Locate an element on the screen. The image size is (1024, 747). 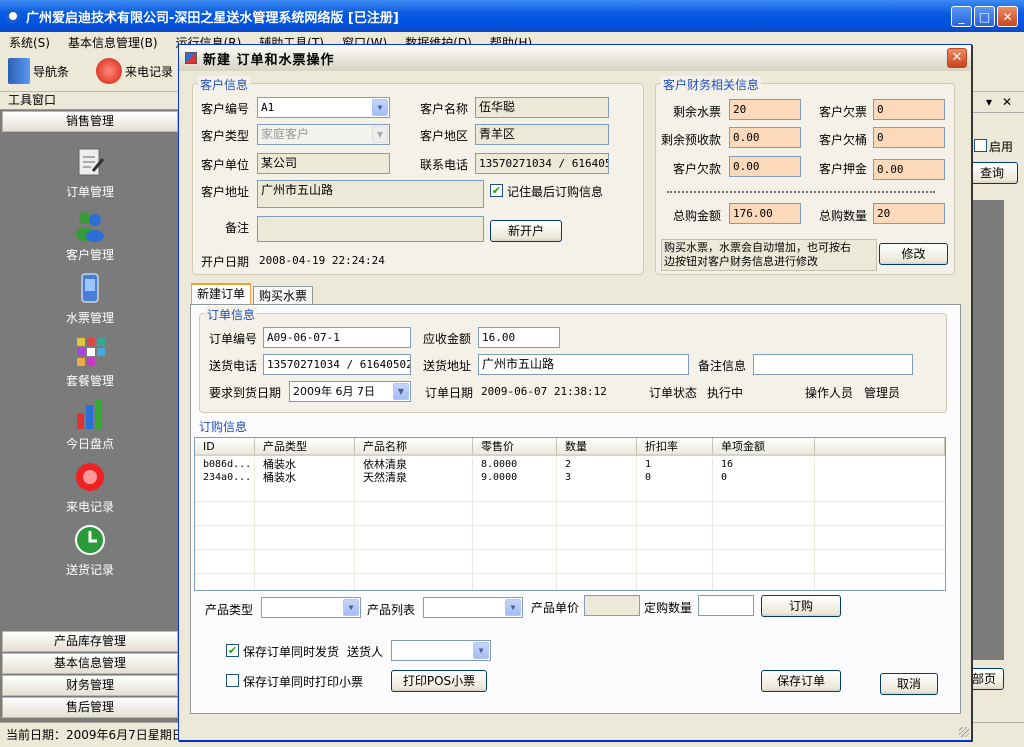
nav-item-tickets: 水票管理 is located at coordinates (90, 298).